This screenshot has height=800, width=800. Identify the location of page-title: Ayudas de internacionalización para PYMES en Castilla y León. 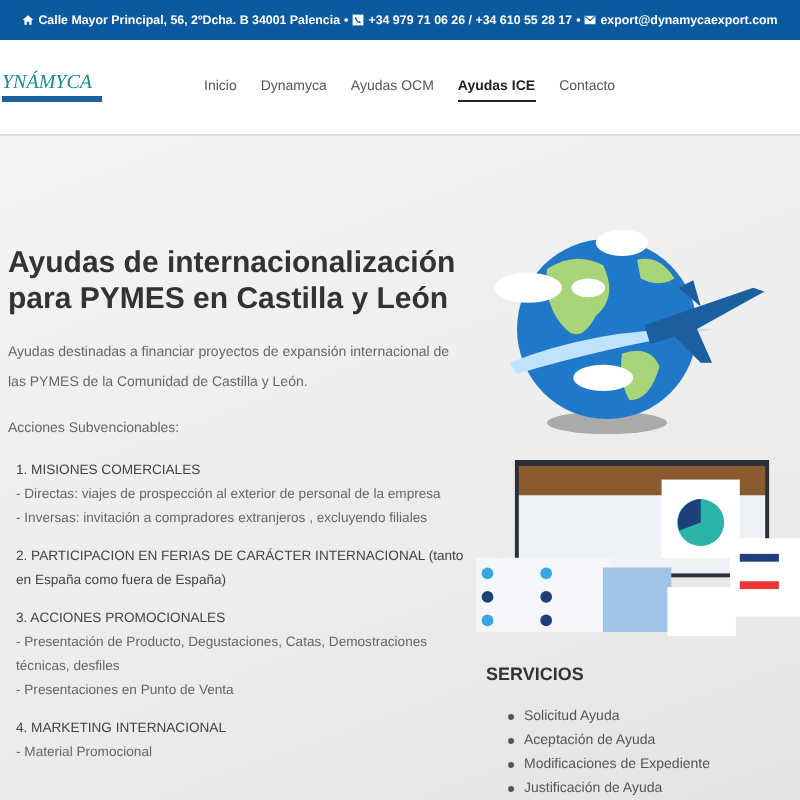
(233, 282).